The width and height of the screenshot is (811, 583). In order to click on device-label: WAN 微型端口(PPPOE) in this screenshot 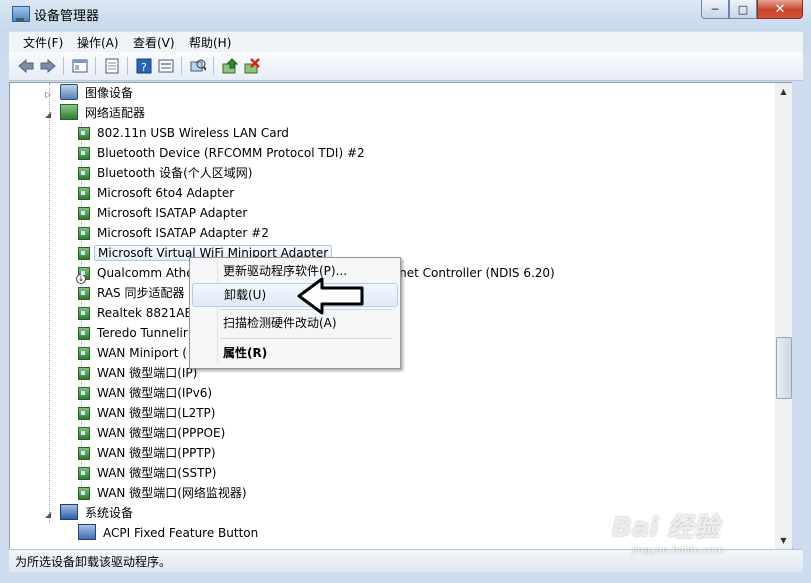, I will do `click(161, 433)`.